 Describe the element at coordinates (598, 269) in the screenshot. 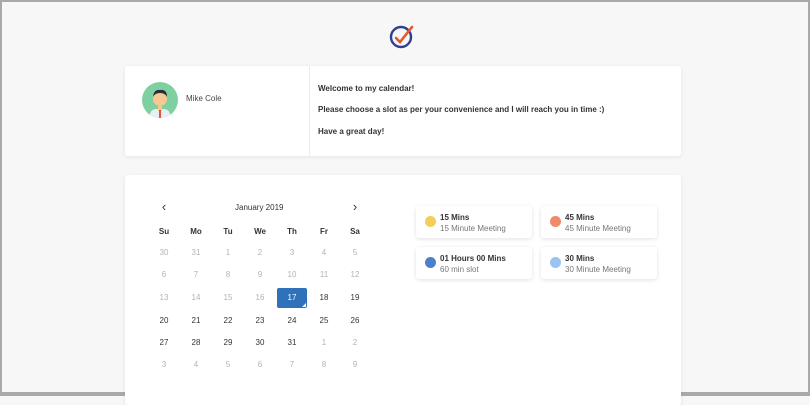

I see `event-subtitle: 30 Minute Meeting` at that location.